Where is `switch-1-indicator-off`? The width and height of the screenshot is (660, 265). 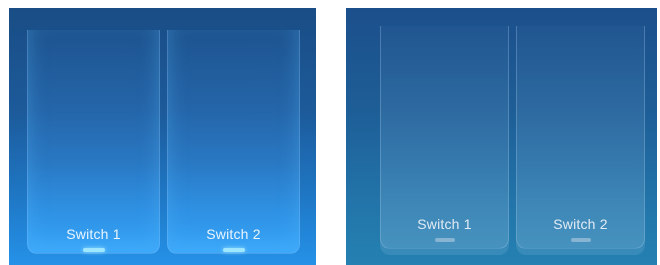
switch-1-indicator-off is located at coordinates (444, 240).